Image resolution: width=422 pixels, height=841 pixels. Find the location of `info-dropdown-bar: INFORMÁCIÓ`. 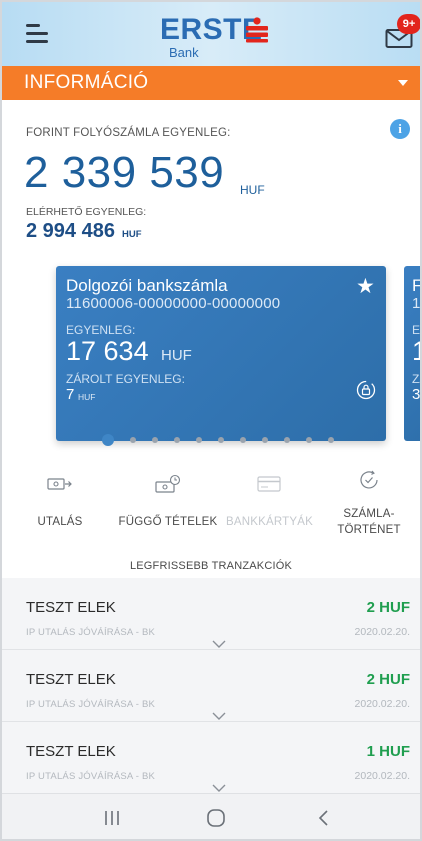

info-dropdown-bar: INFORMÁCIÓ is located at coordinates (211, 83).